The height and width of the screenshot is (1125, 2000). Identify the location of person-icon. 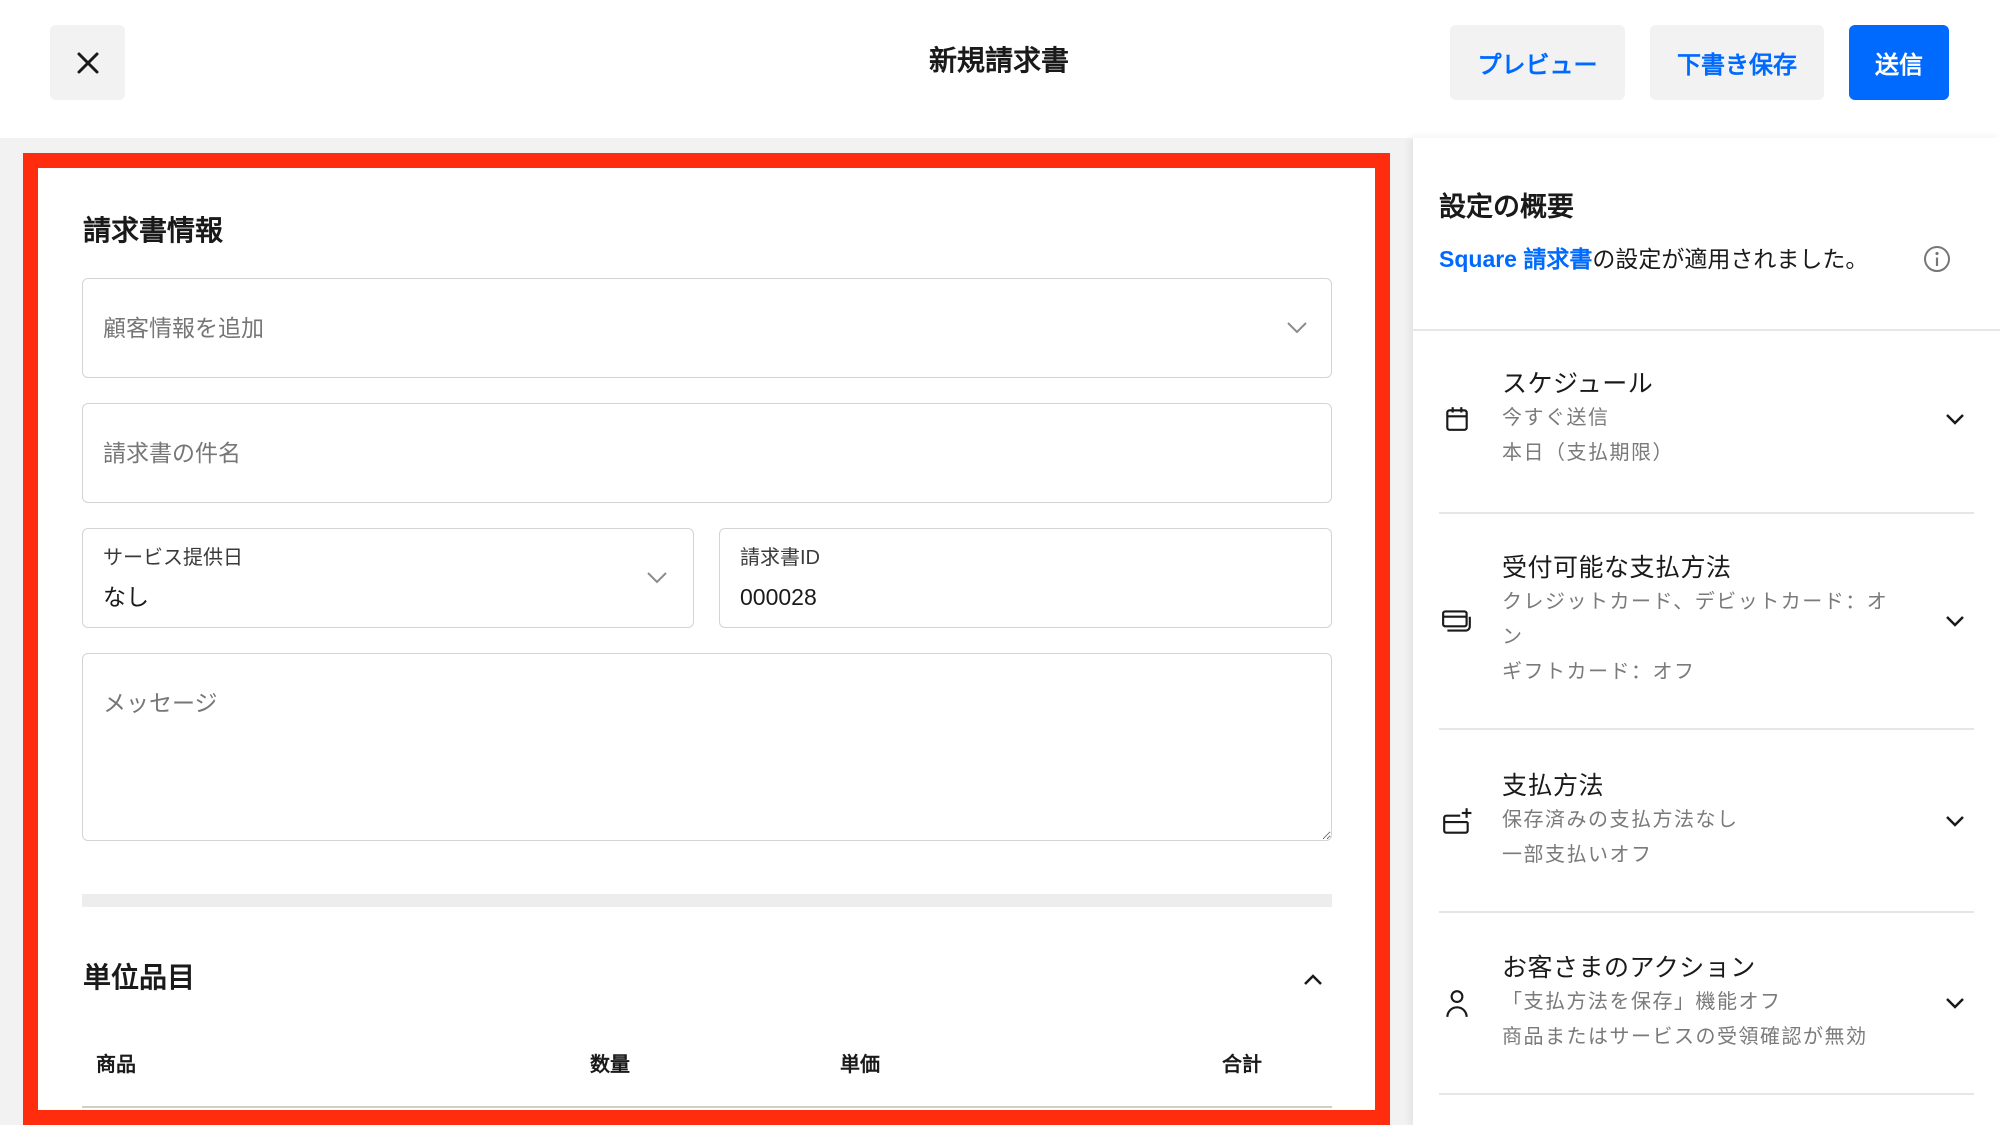
(1457, 1003).